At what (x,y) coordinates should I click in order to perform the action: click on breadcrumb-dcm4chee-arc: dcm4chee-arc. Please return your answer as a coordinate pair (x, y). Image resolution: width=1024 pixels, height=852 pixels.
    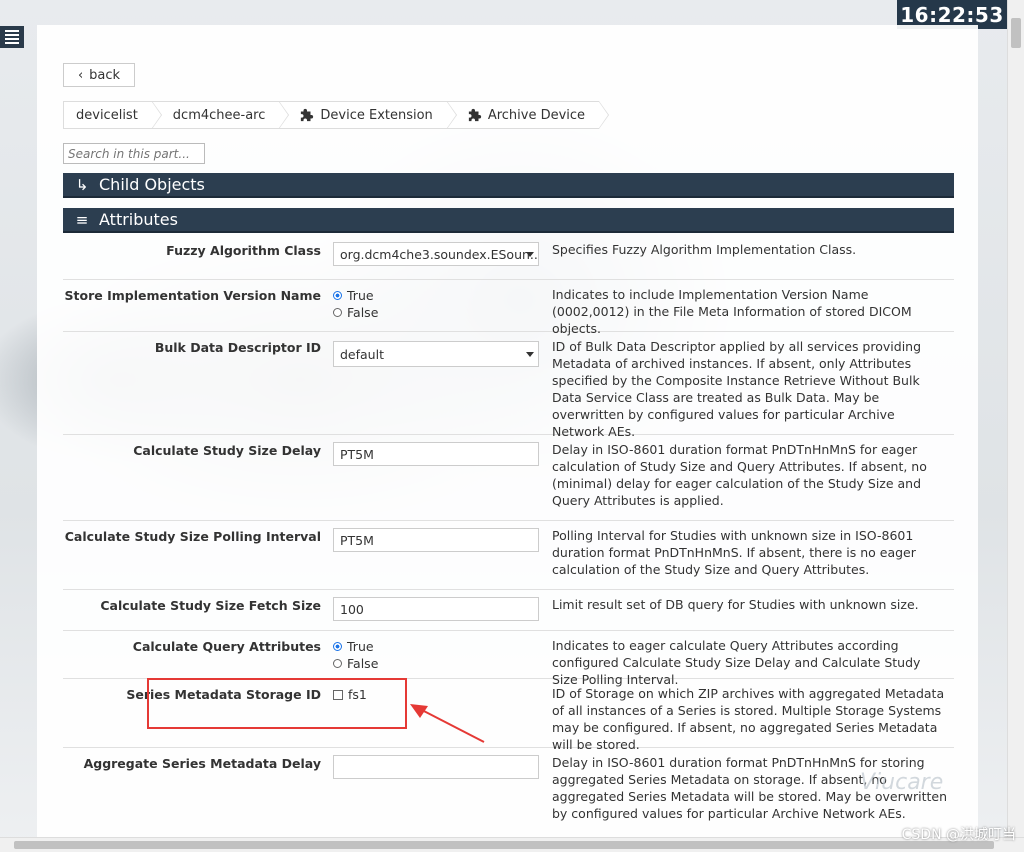
    Looking at the image, I should click on (220, 115).